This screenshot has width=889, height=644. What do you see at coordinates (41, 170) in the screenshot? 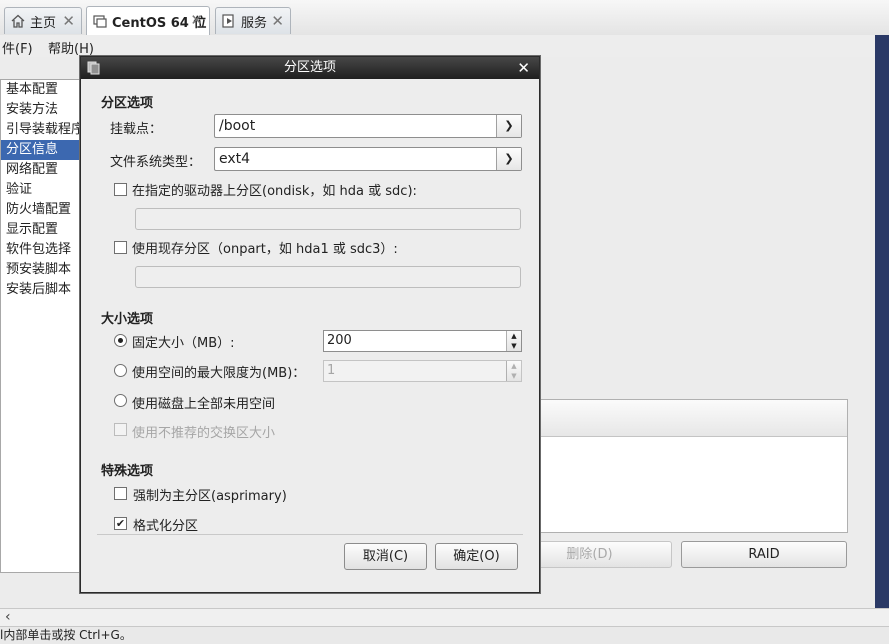
I see `sidebar-item-network: 网络配置` at bounding box center [41, 170].